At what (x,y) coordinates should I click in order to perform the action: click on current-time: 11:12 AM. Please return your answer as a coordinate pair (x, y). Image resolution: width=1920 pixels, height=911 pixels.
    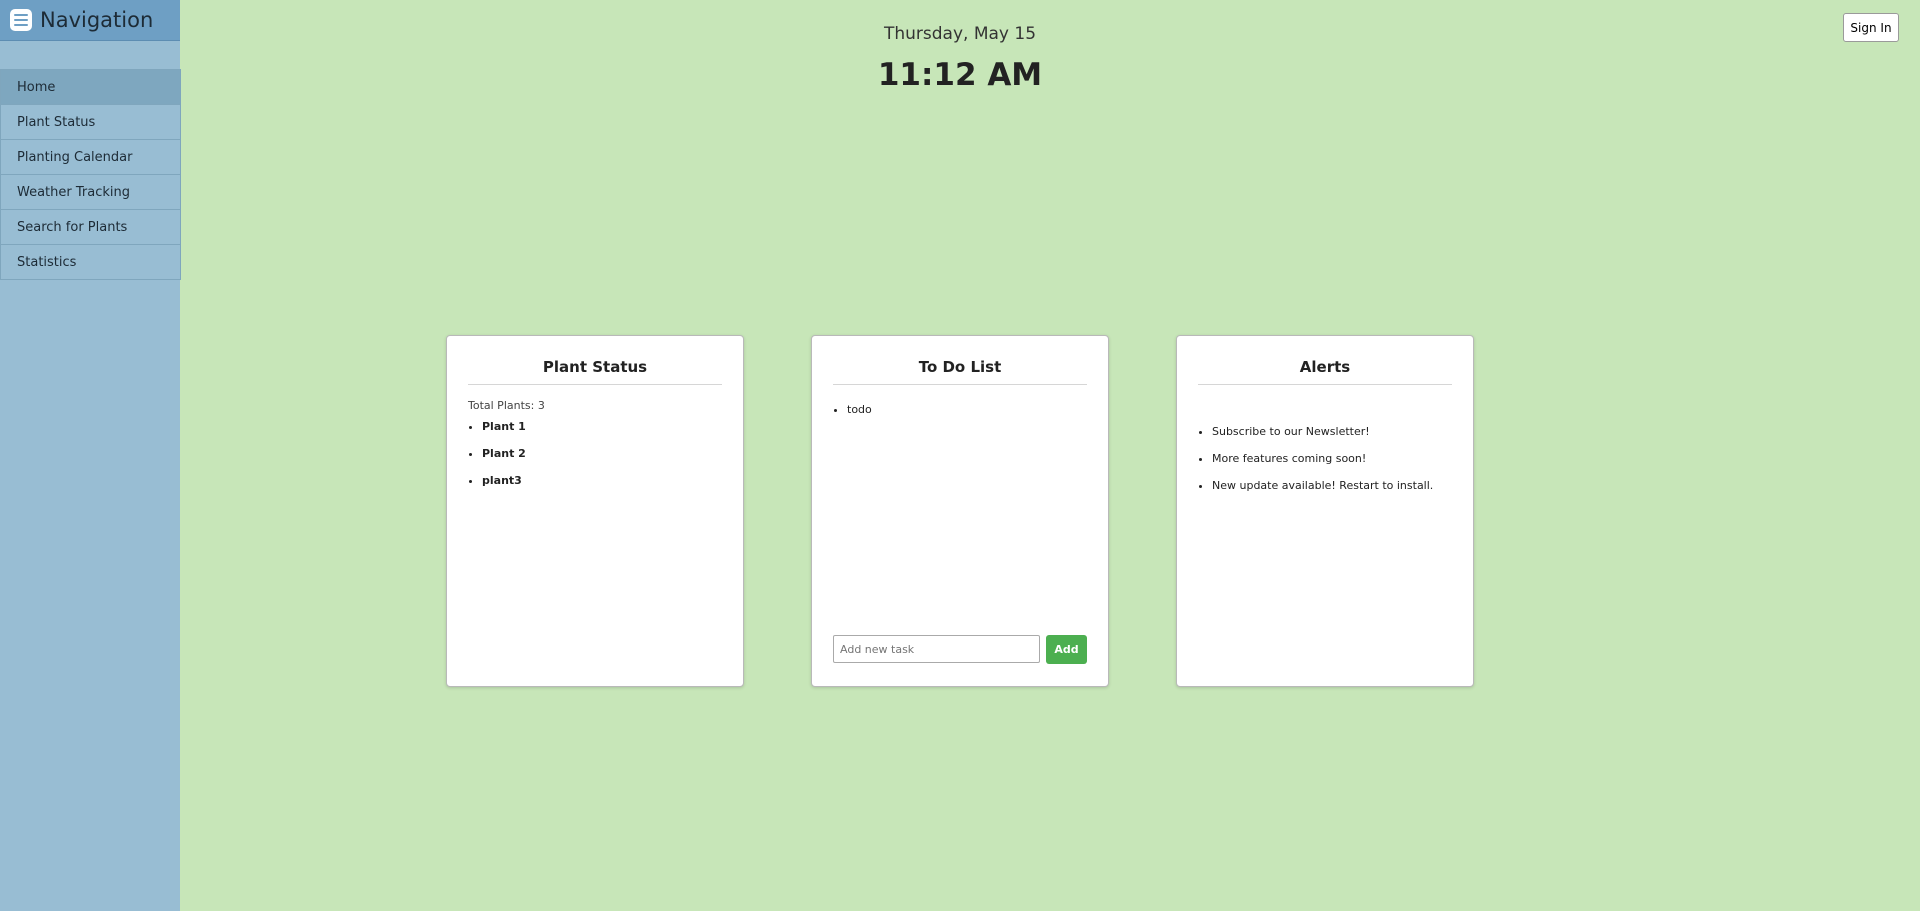
    Looking at the image, I should click on (960, 75).